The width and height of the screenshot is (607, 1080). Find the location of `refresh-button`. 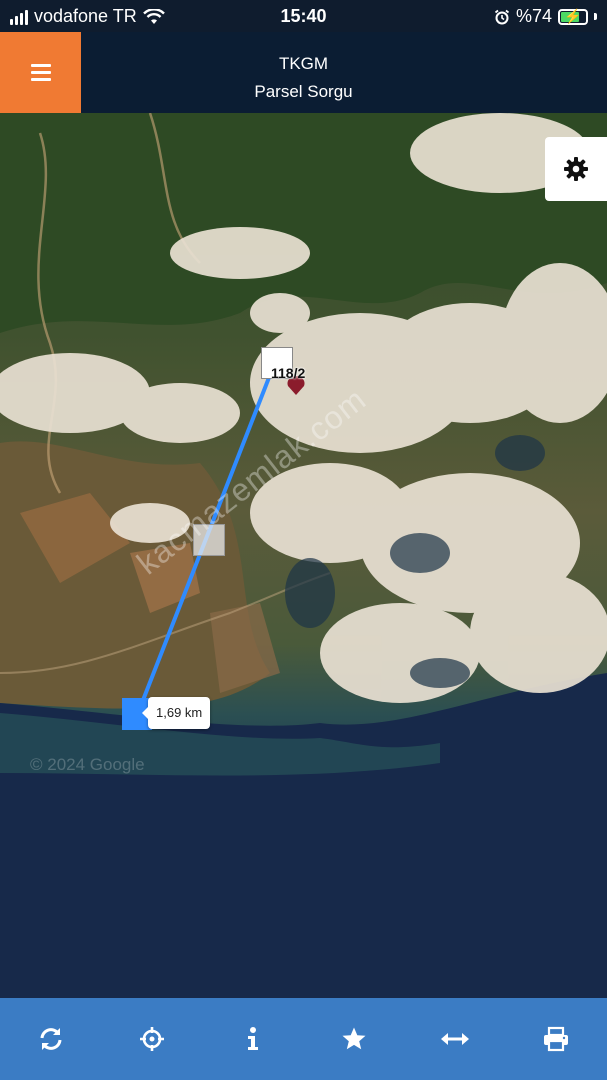

refresh-button is located at coordinates (51, 1039).